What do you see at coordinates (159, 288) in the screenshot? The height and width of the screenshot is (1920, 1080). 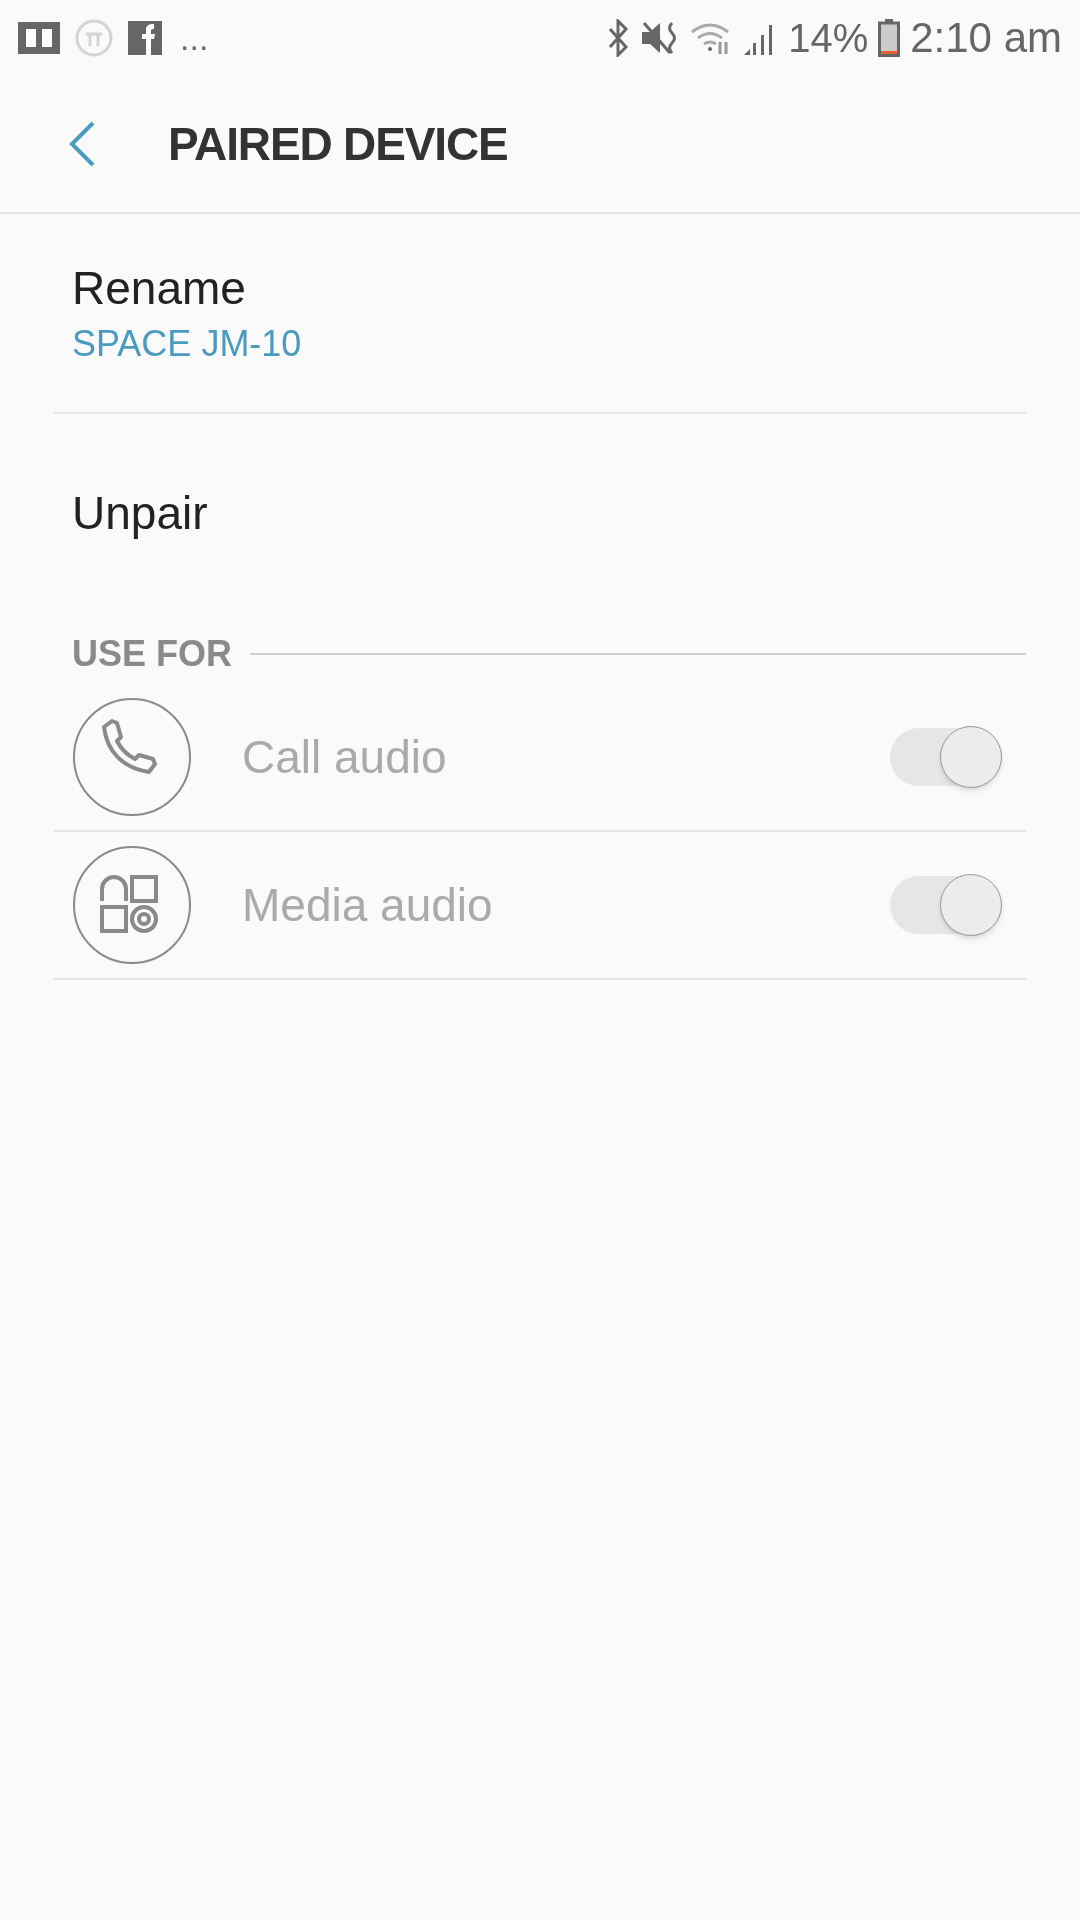 I see `setting-label: Rename` at bounding box center [159, 288].